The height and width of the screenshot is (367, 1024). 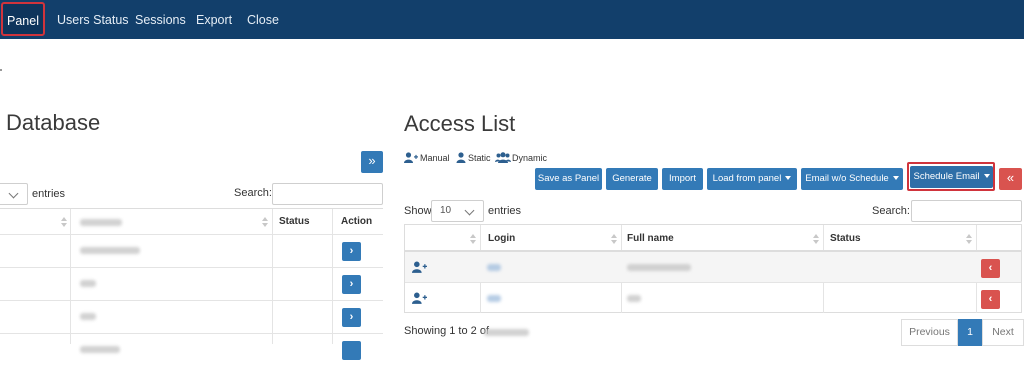 What do you see at coordinates (891, 211) in the screenshot?
I see `access-search-label: Search:` at bounding box center [891, 211].